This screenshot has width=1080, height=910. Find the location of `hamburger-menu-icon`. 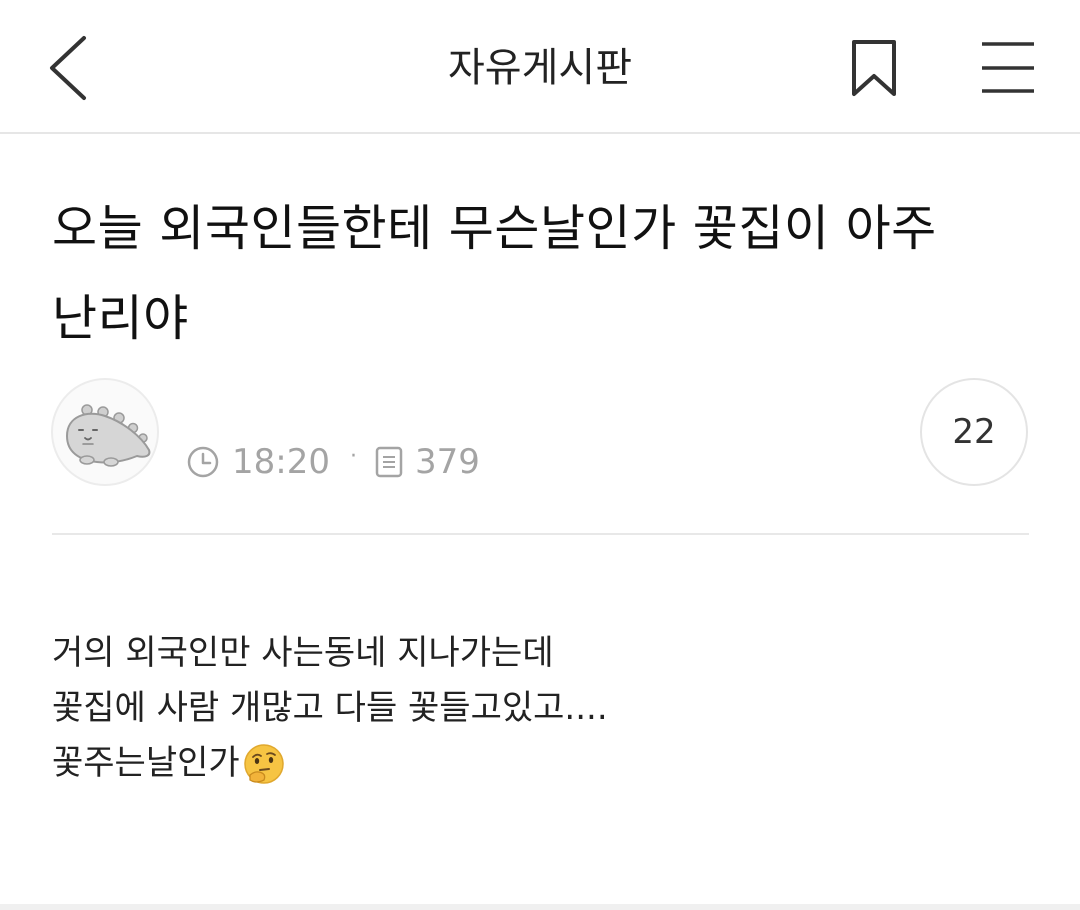

hamburger-menu-icon is located at coordinates (1008, 67).